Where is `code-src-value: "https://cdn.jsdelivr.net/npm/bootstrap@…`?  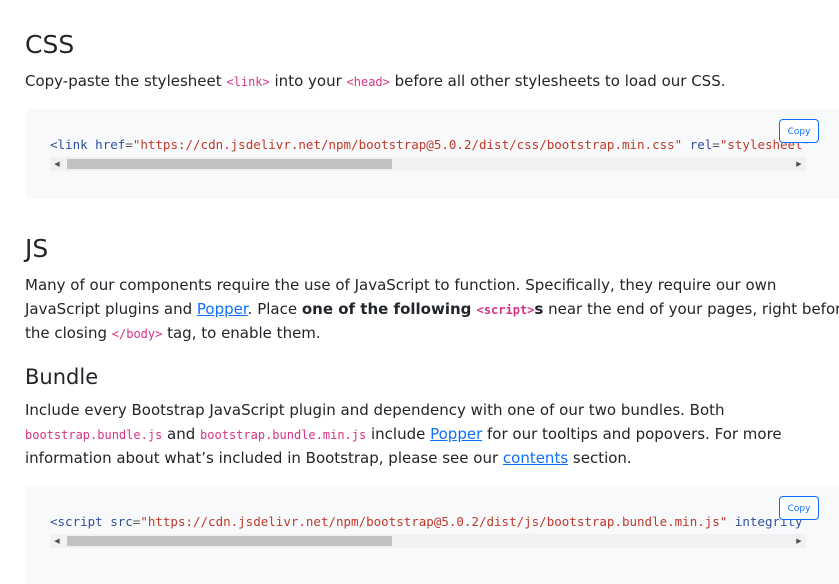 code-src-value: "https://cdn.jsdelivr.net/npm/bootstrap@… is located at coordinates (434, 521).